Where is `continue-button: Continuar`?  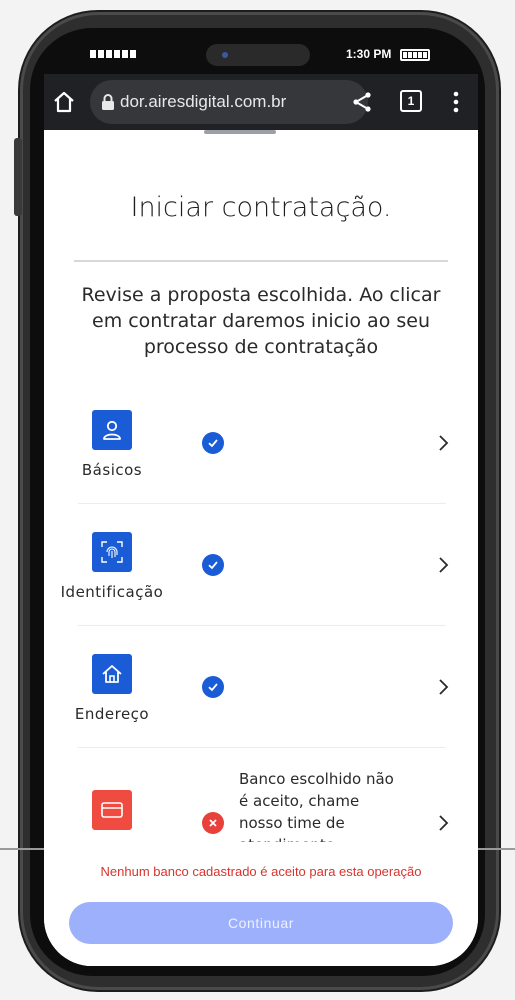 continue-button: Continuar is located at coordinates (261, 923).